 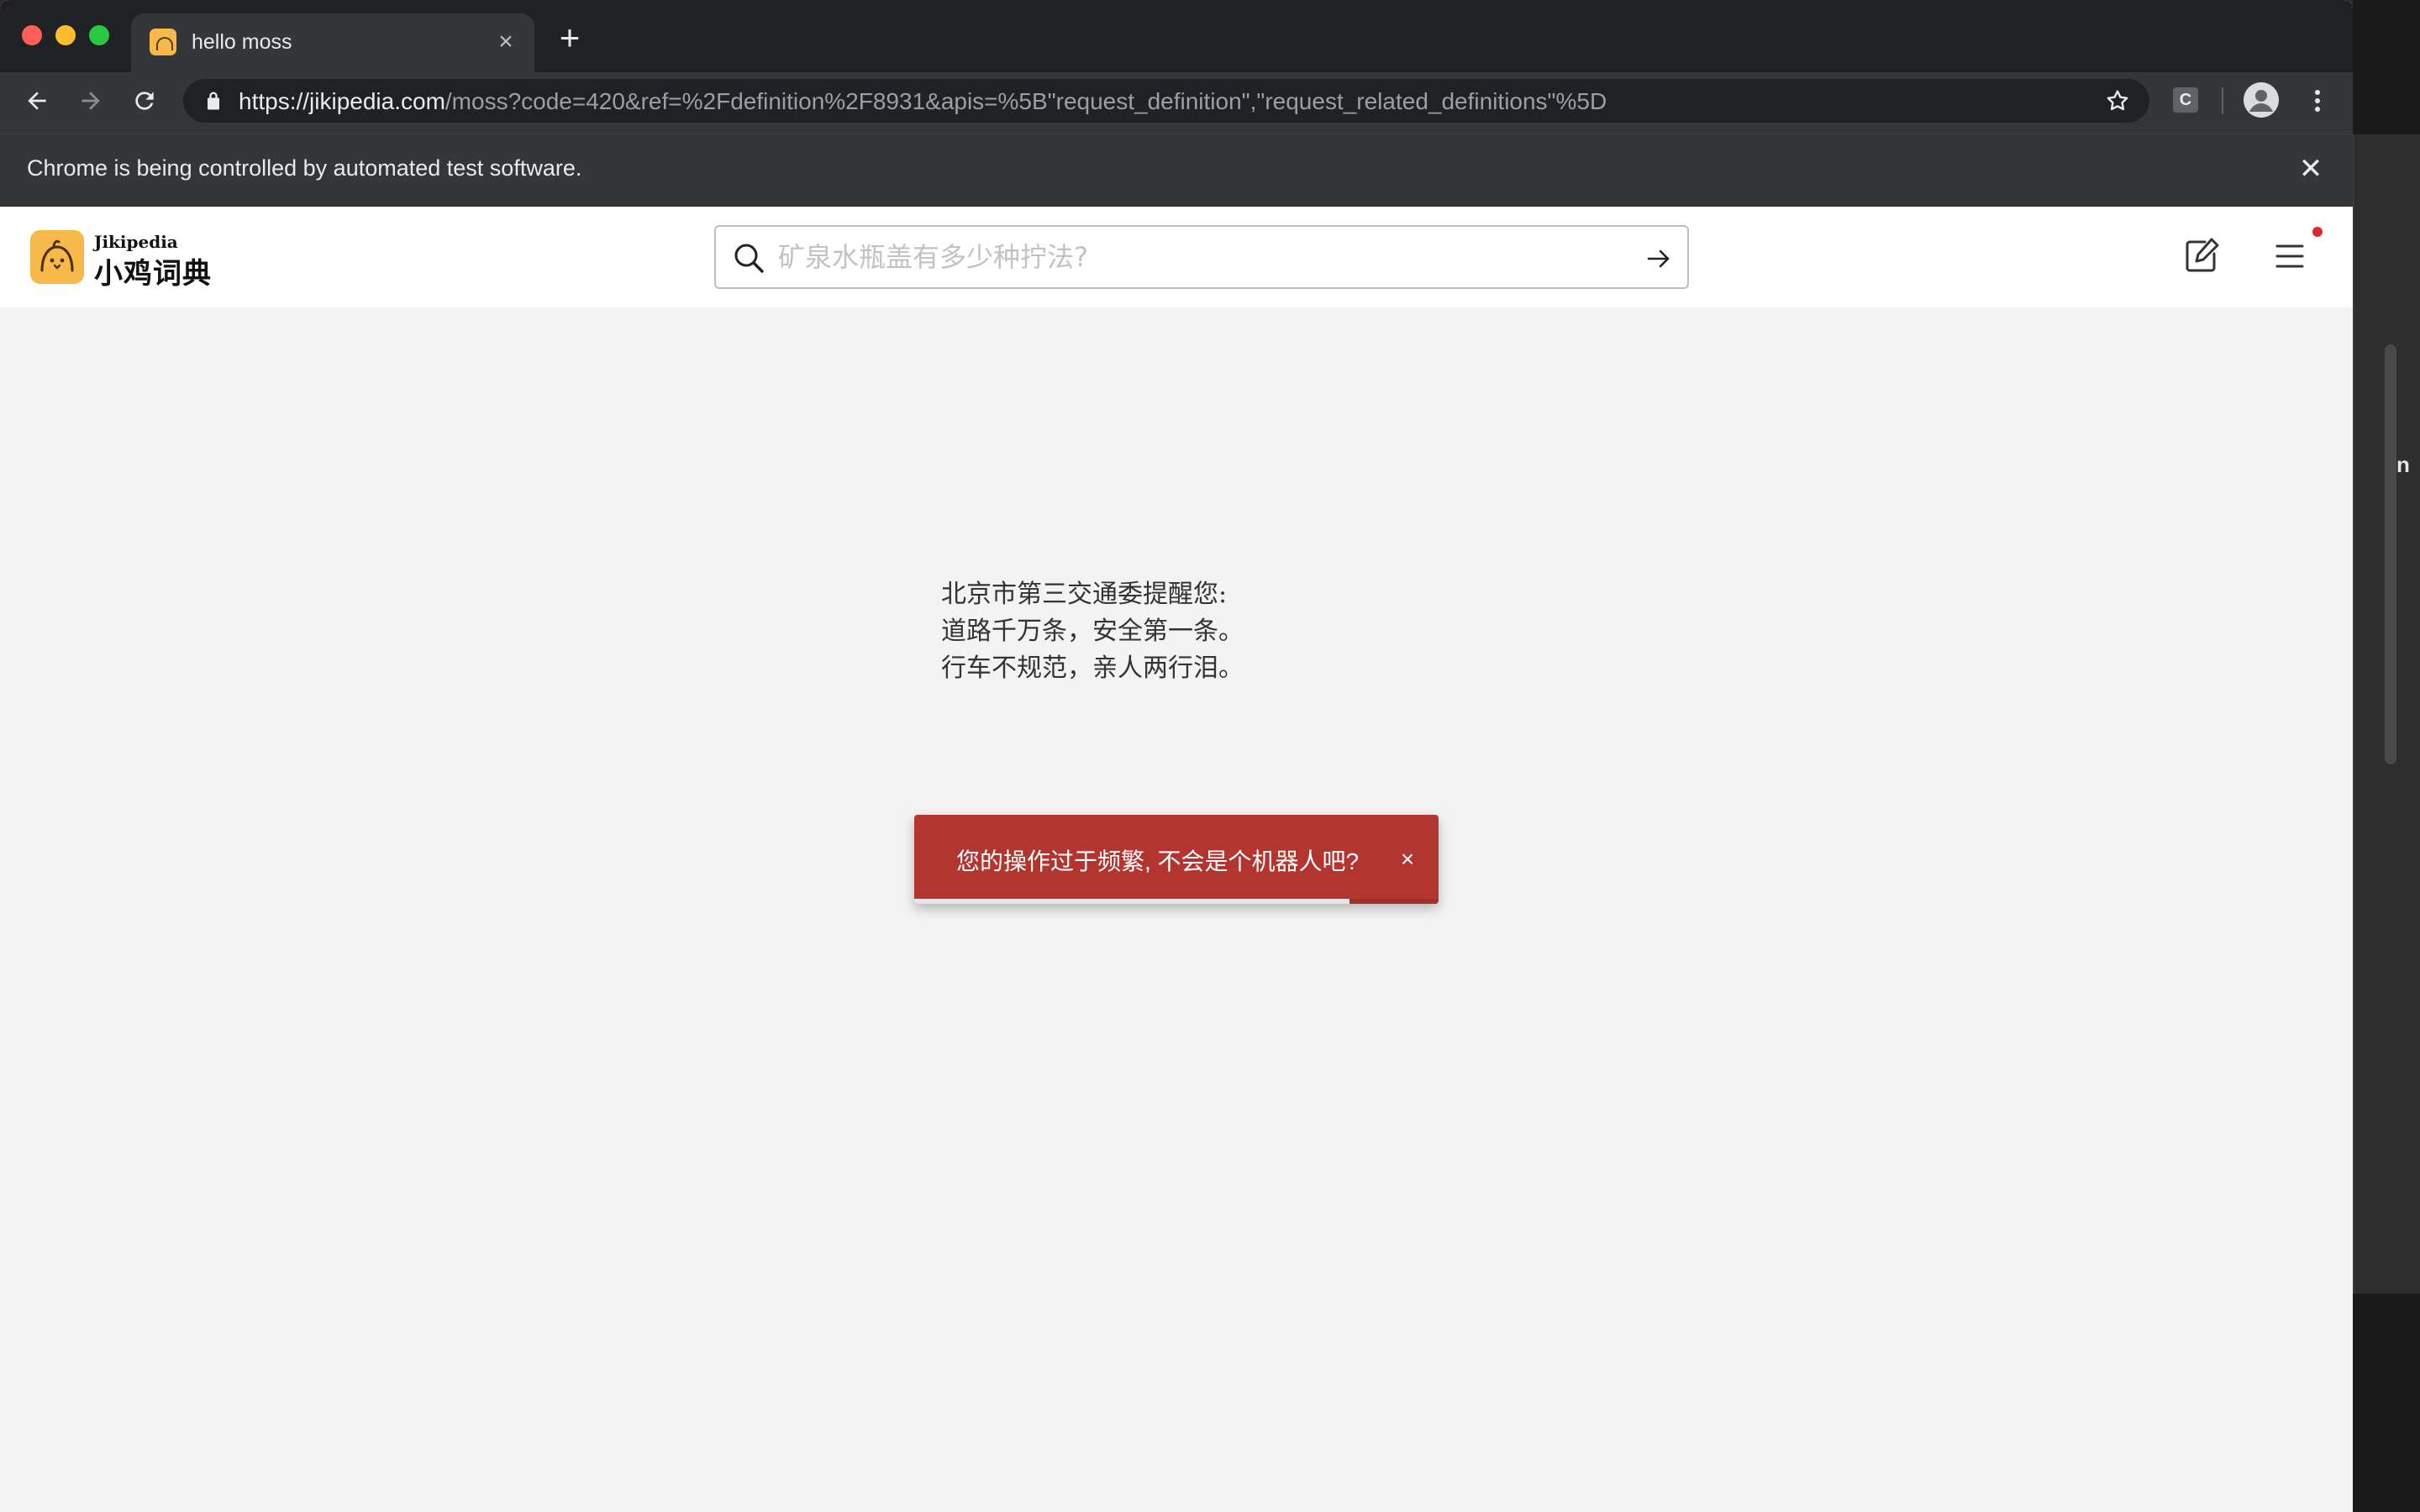 I want to click on toast-close-icon: ×, so click(x=1407, y=859).